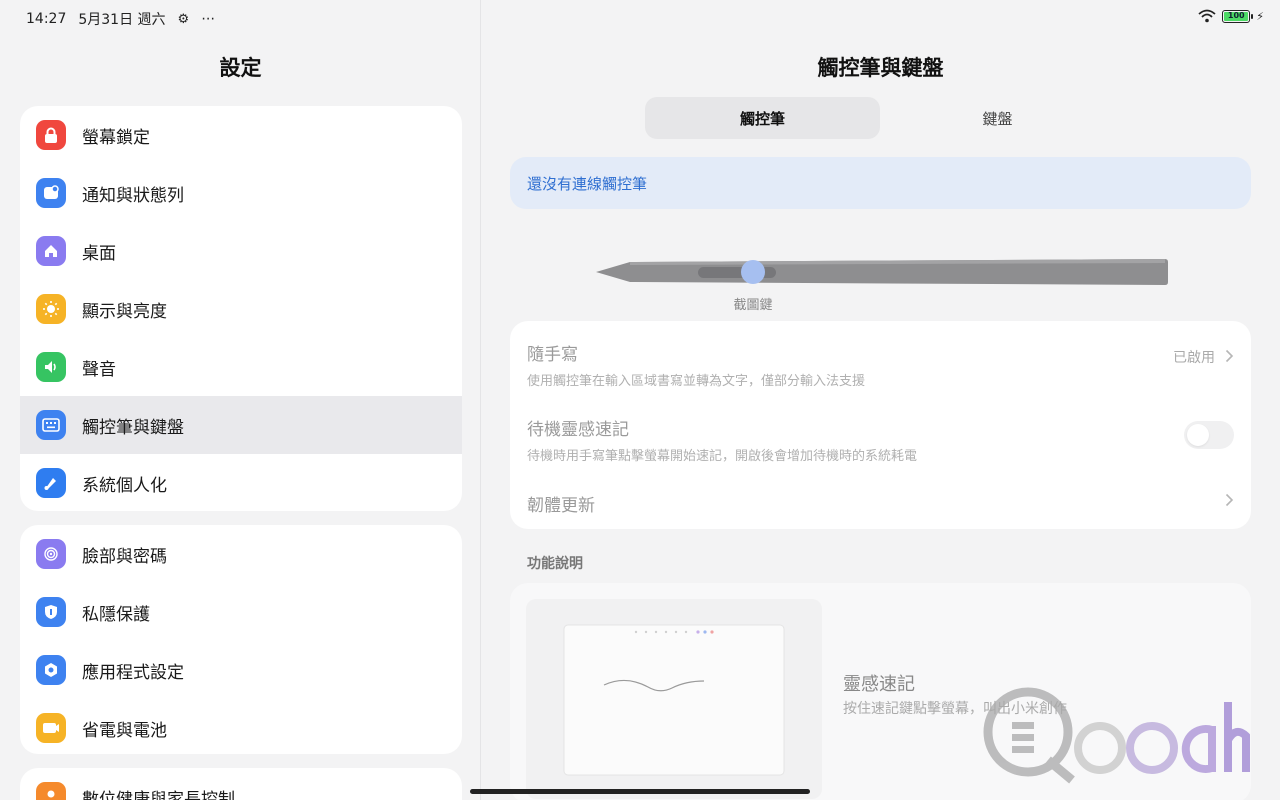 The width and height of the screenshot is (1280, 800). What do you see at coordinates (879, 684) in the screenshot?
I see `feature-title: 靈感速記` at bounding box center [879, 684].